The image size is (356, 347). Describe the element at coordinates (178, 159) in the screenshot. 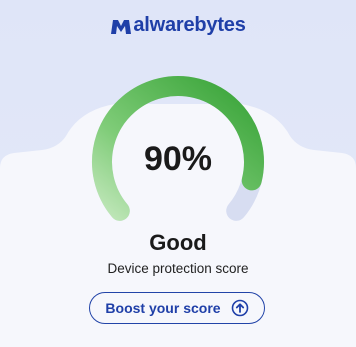

I see `score-value: 90%` at that location.